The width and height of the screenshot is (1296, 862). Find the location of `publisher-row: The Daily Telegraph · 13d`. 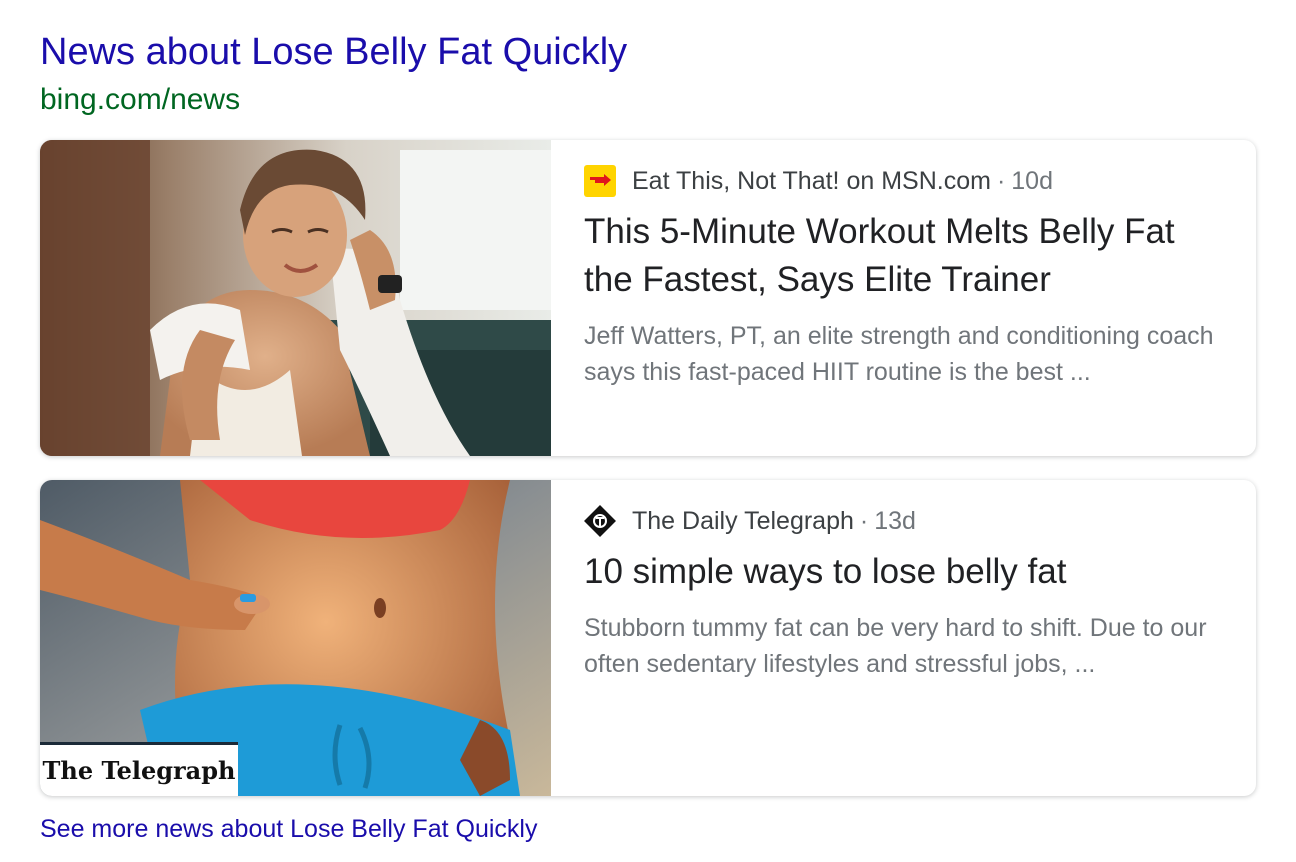

publisher-row: The Daily Telegraph · 13d is located at coordinates (900, 521).